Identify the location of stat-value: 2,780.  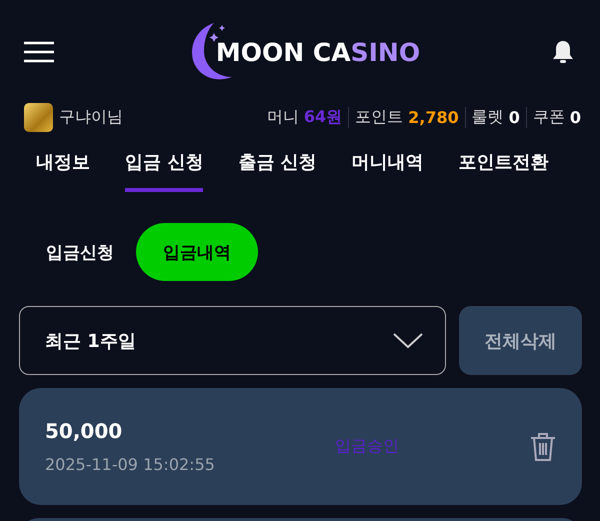
(433, 117).